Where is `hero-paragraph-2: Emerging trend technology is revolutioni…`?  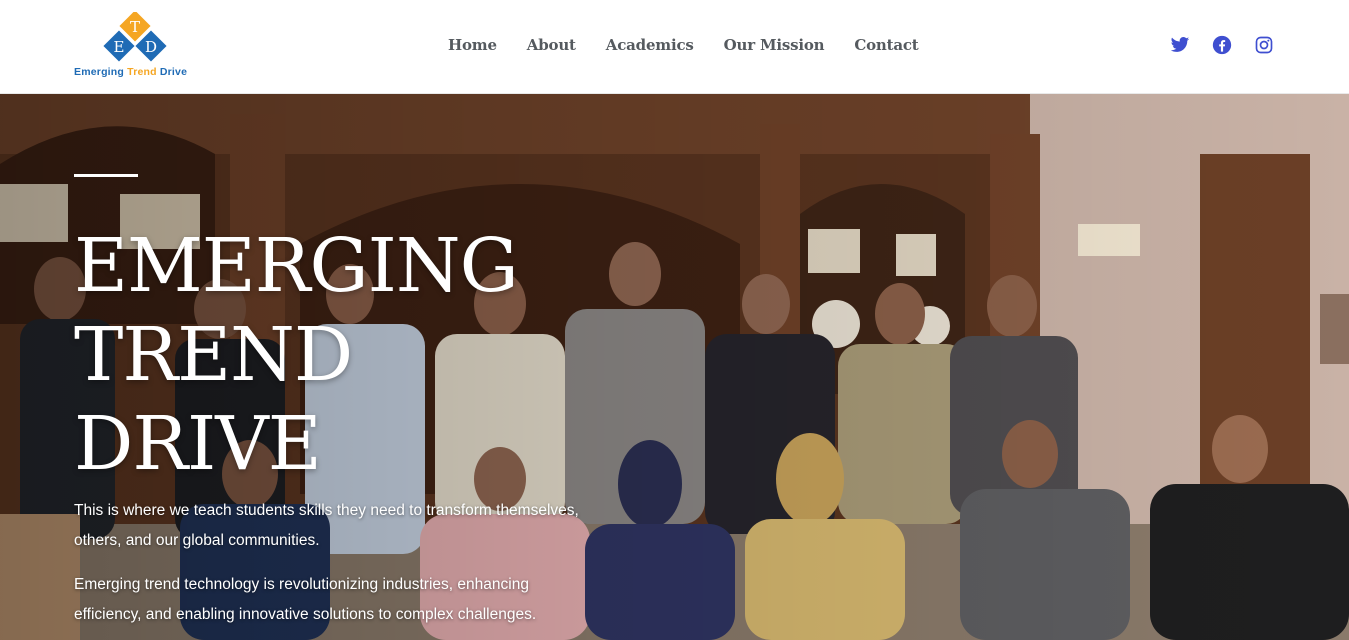 hero-paragraph-2: Emerging trend technology is revolutioni… is located at coordinates (305, 599).